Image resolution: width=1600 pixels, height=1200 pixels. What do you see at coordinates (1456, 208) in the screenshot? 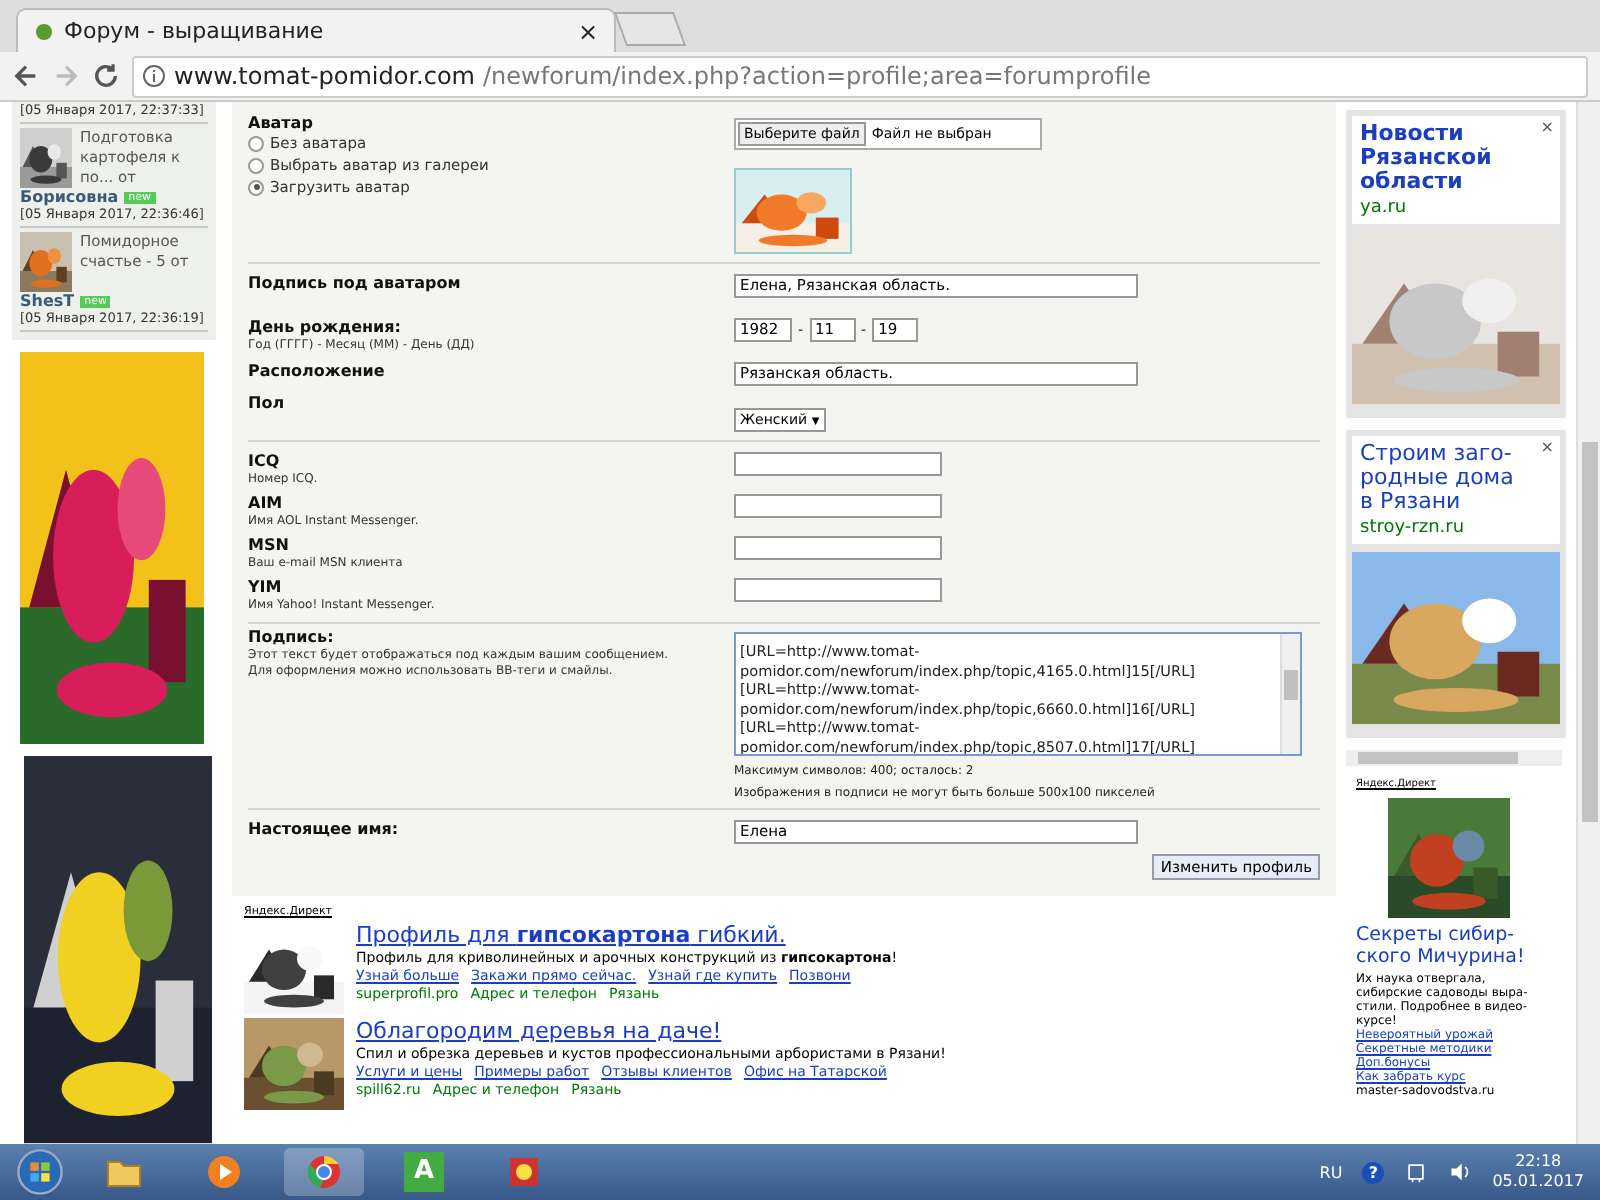
I see `ad-domain: ya.ru` at bounding box center [1456, 208].